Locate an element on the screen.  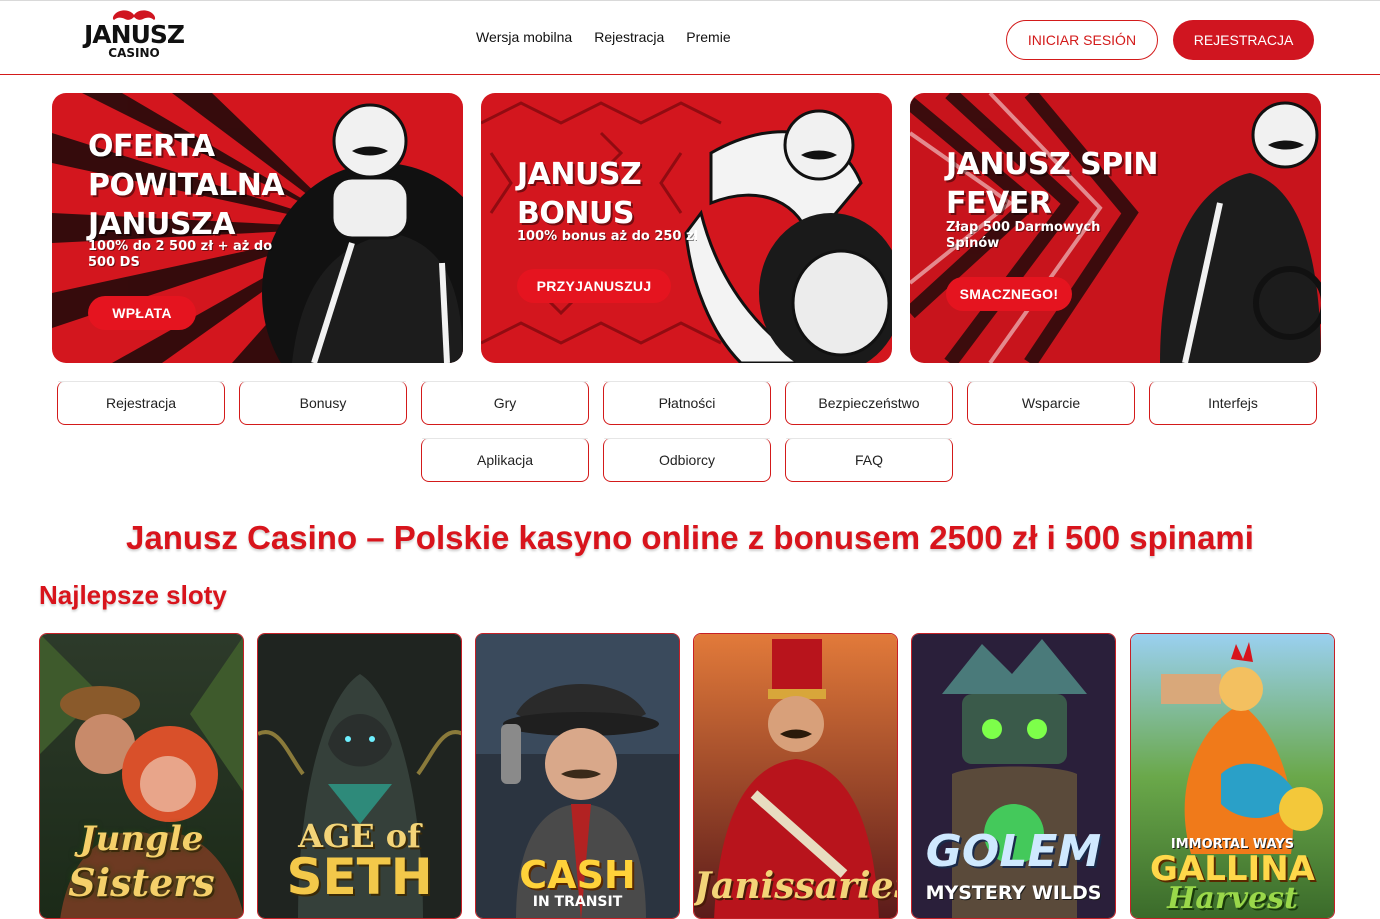
nav-bonuses: Premie is located at coordinates (708, 37).